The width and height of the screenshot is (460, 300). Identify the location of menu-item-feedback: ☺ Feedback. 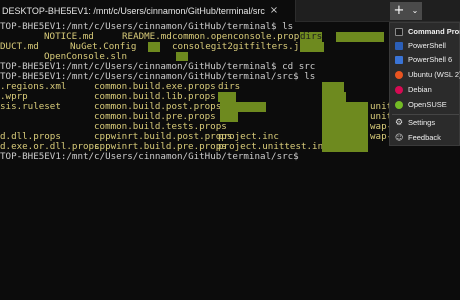
(425, 138).